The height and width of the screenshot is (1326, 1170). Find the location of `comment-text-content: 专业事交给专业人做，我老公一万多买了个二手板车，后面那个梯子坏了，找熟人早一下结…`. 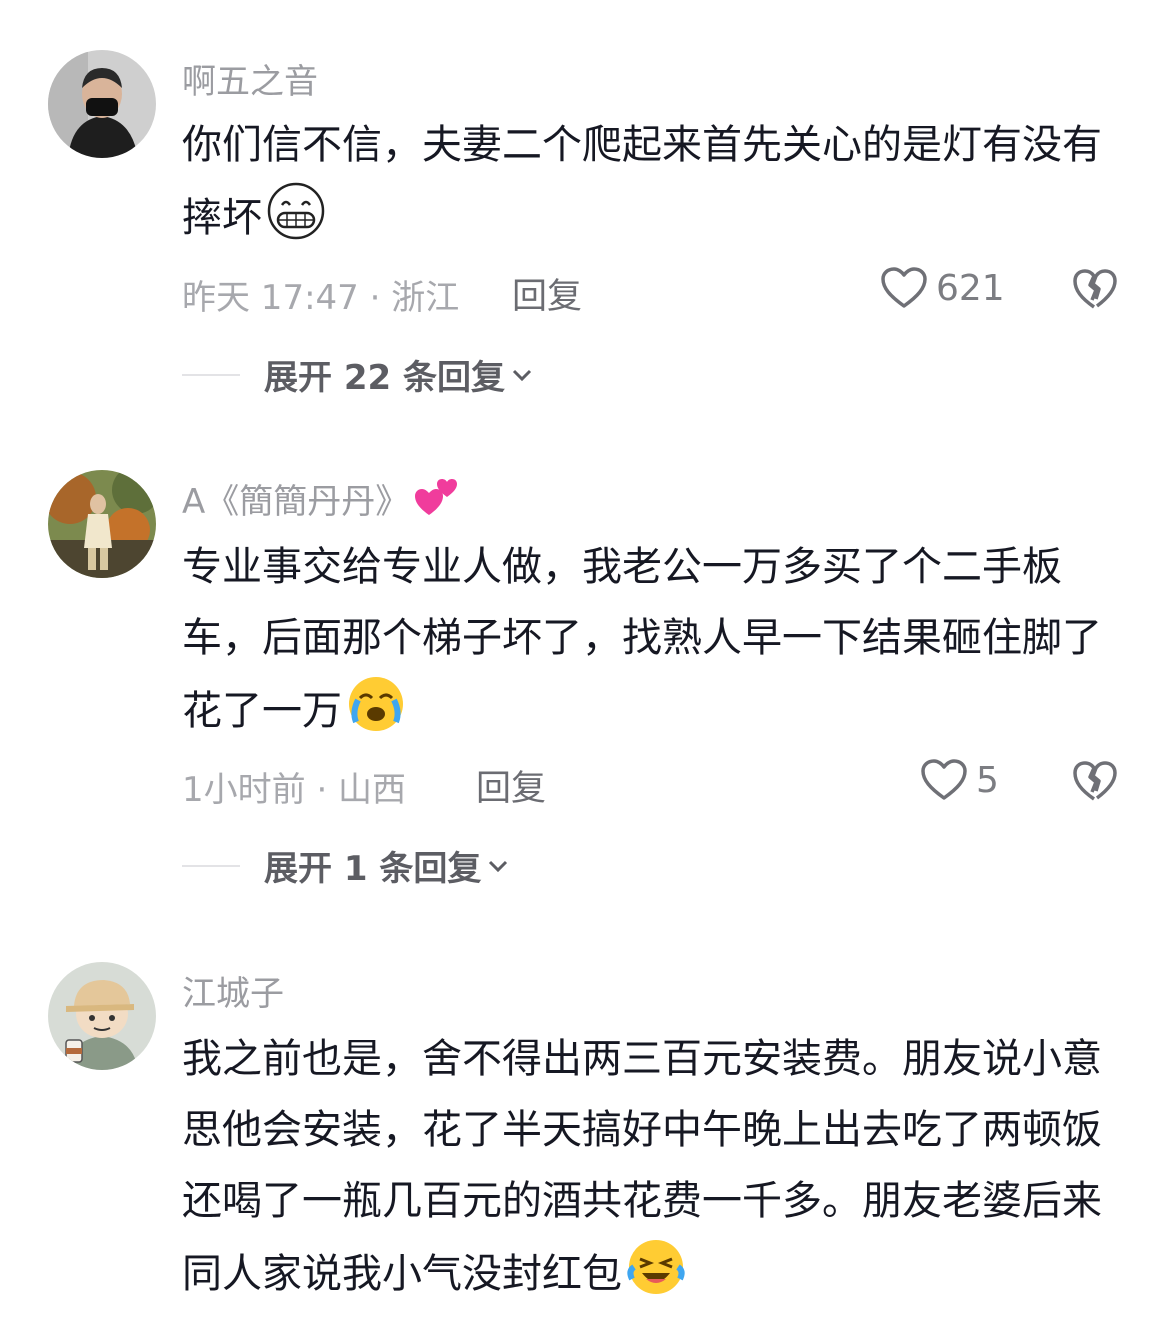

comment-text-content: 专业事交给专业人做，我老公一万多买了个二手板车，后面那个梯子坏了，找熟人早一下结… is located at coordinates (642, 639).